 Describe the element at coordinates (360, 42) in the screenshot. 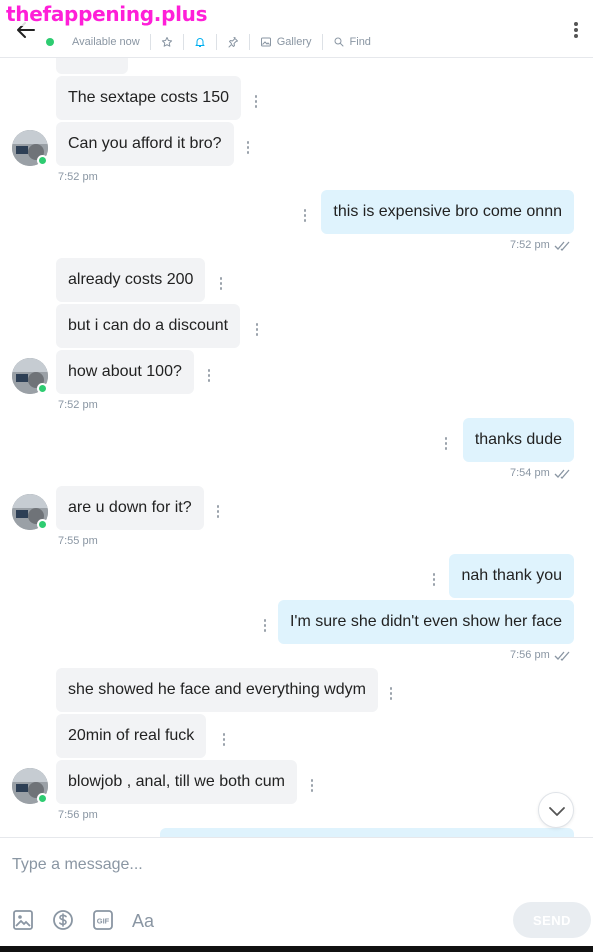

I see `find-label: Find` at that location.